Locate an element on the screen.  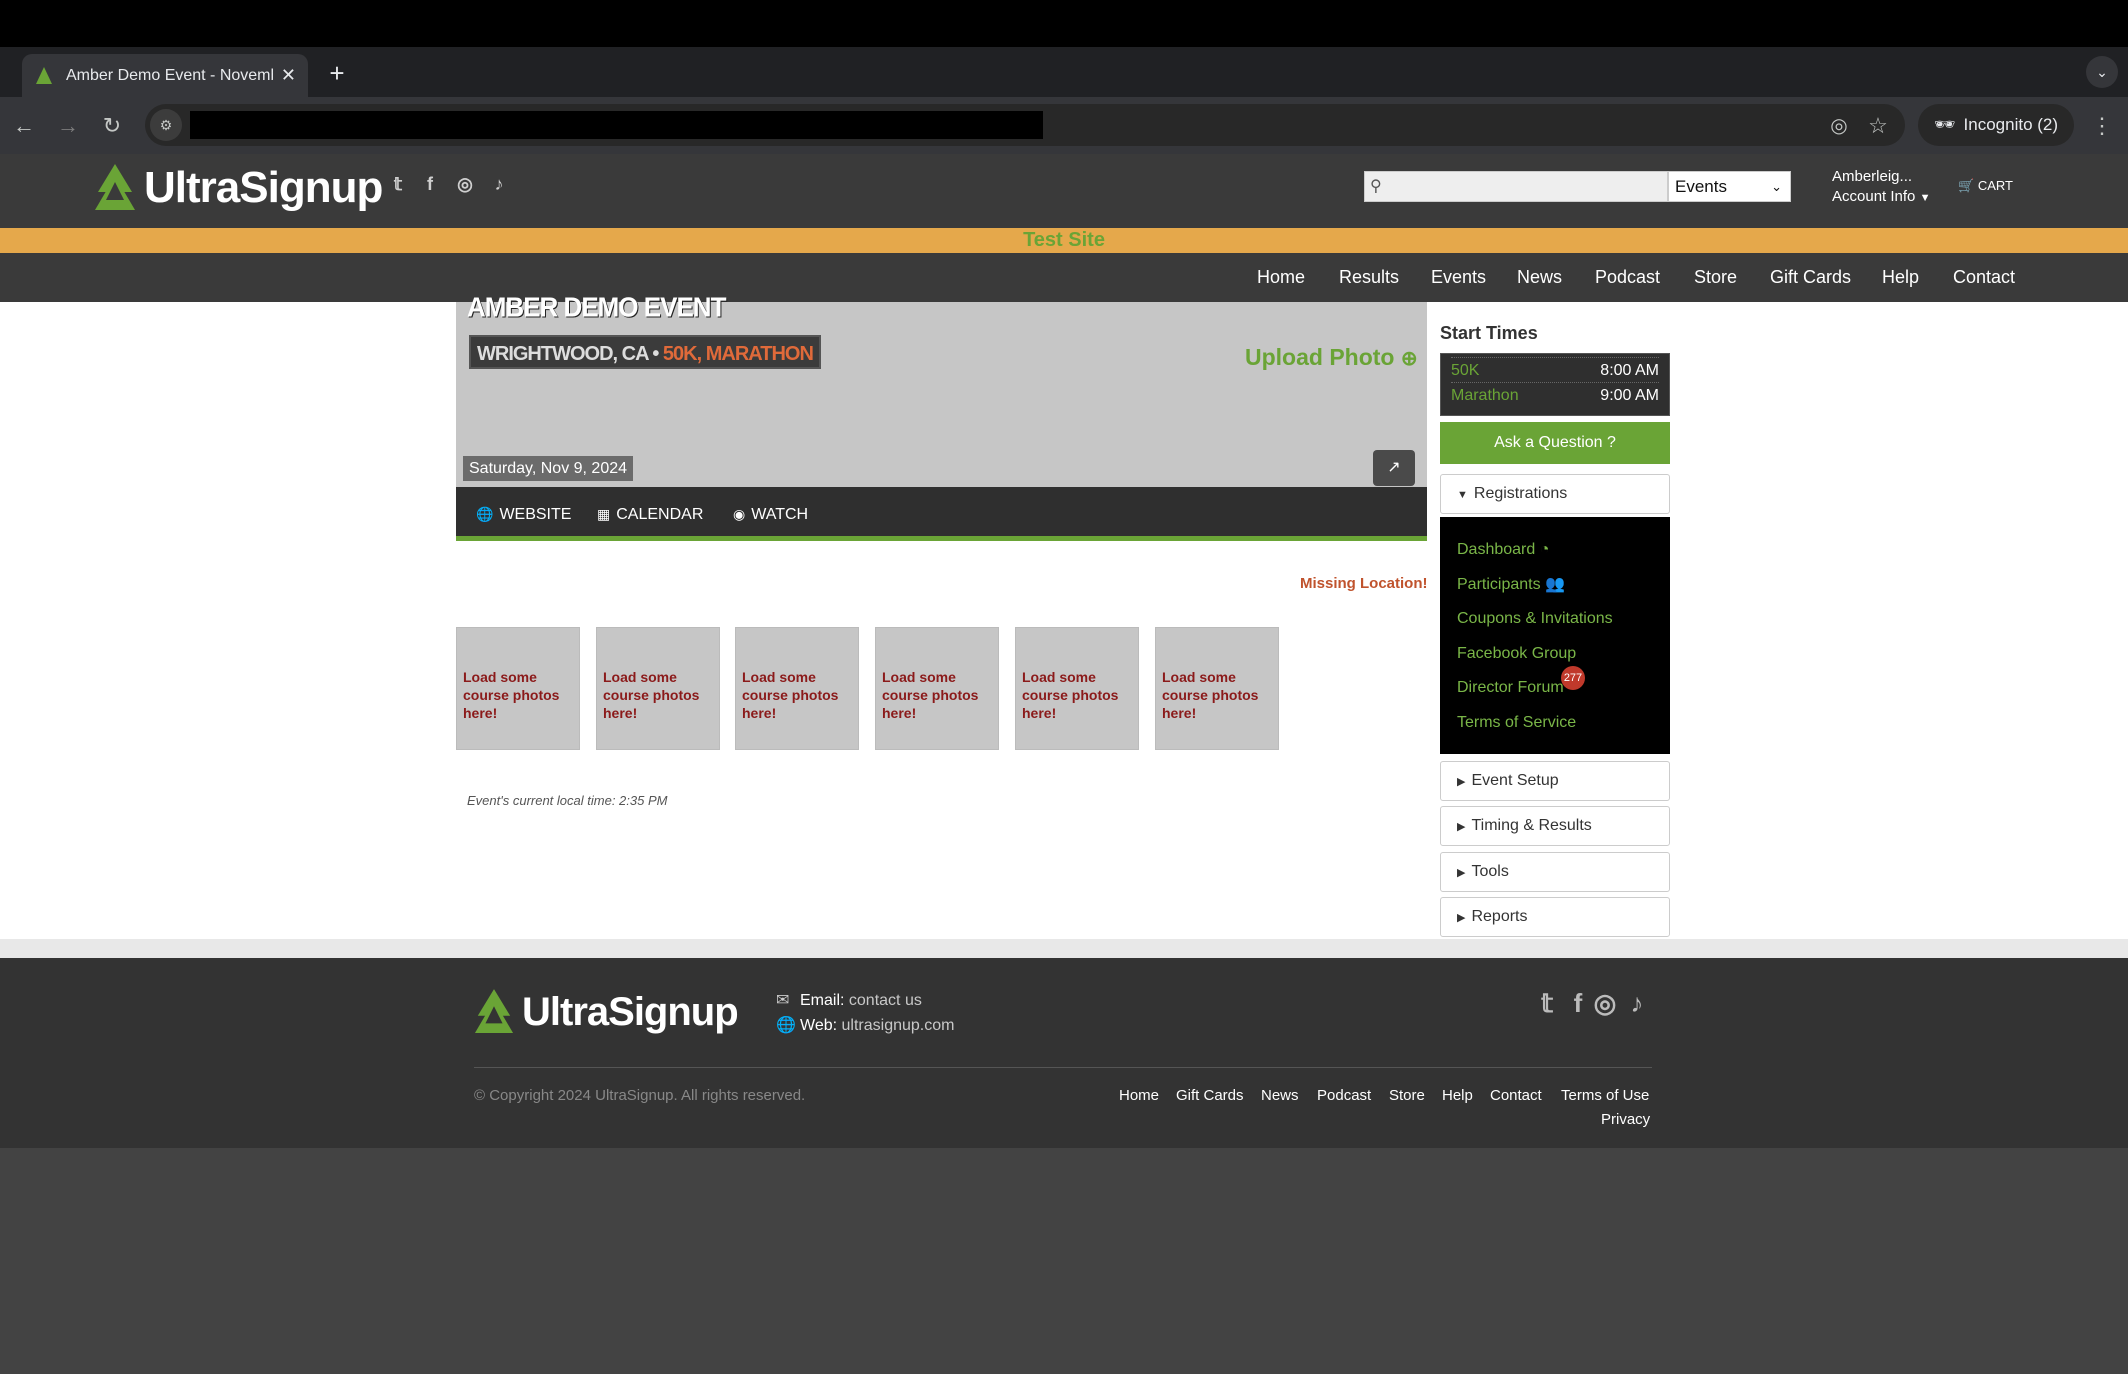
timing-results-toggle: ▶ Timing & Results is located at coordinates (1555, 826).